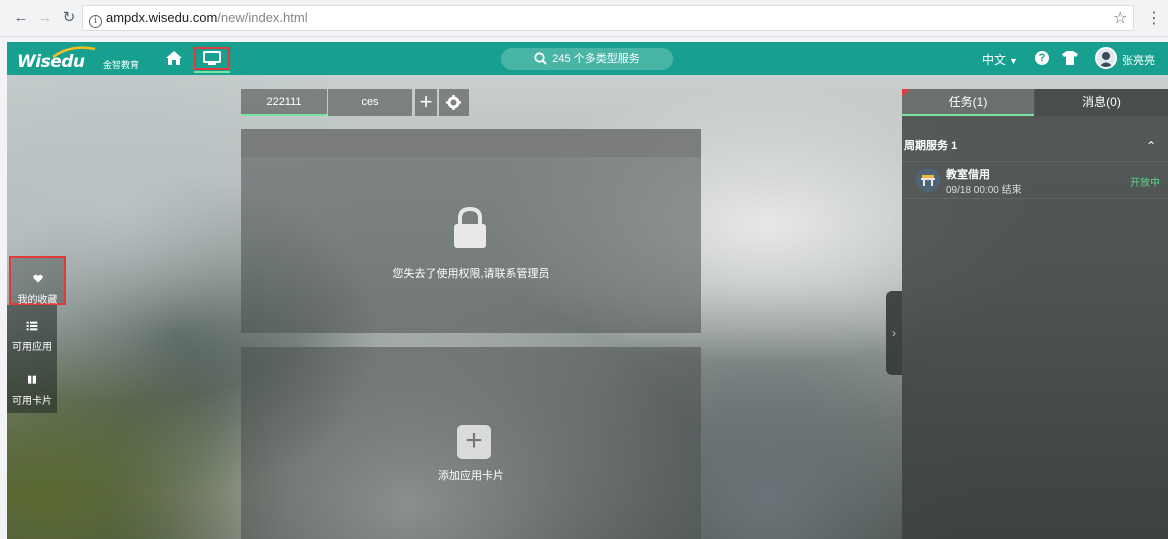 The image size is (1168, 539). What do you see at coordinates (474, 442) in the screenshot?
I see `add-card-plus-icon: +` at bounding box center [474, 442].